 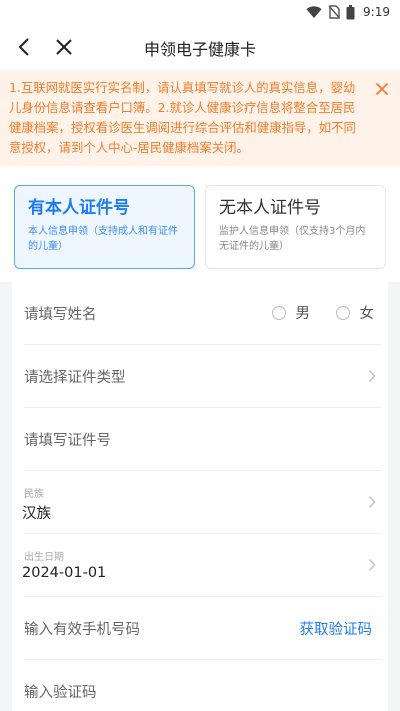 What do you see at coordinates (376, 12) in the screenshot?
I see `status-time: 9:19` at bounding box center [376, 12].